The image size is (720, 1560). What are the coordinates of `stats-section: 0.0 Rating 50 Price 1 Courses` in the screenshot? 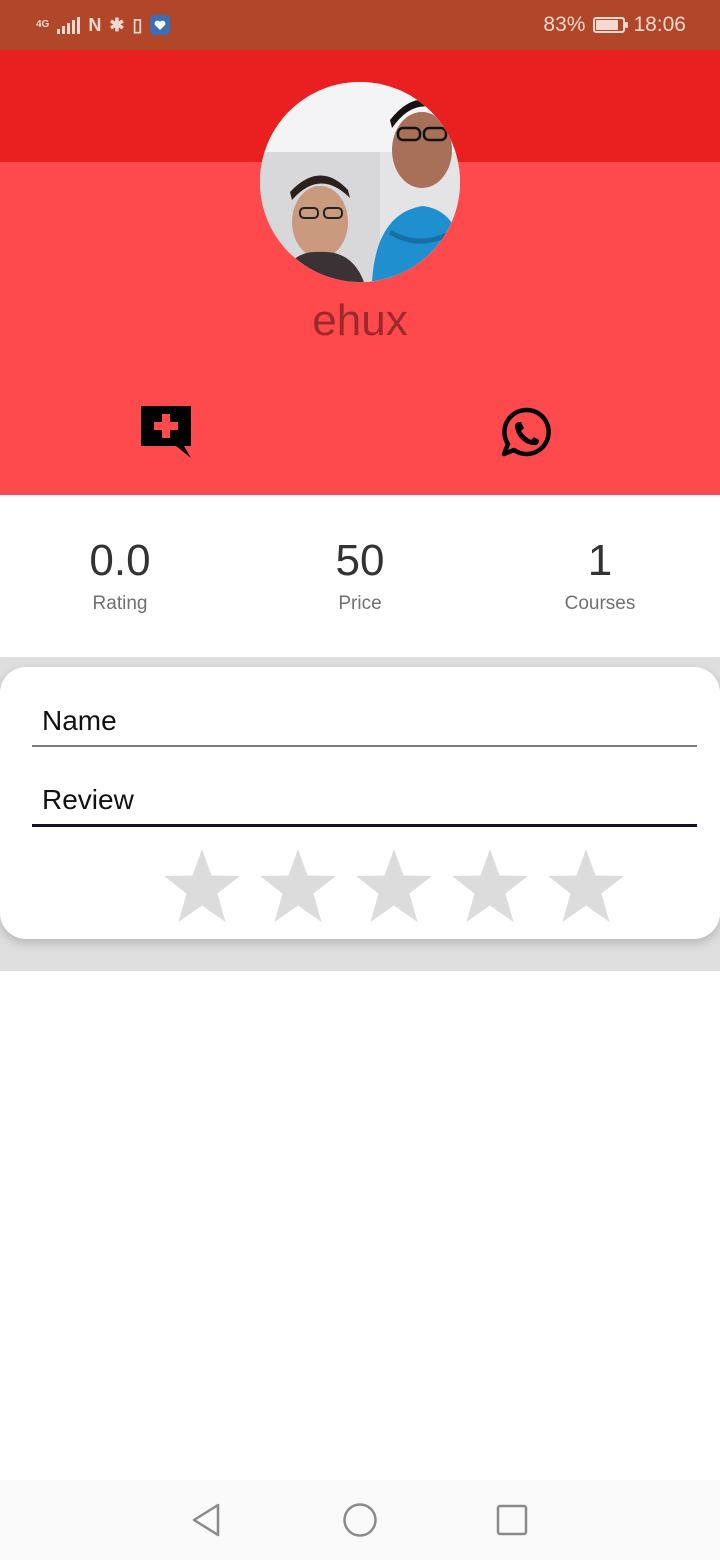 It's located at (360, 576).